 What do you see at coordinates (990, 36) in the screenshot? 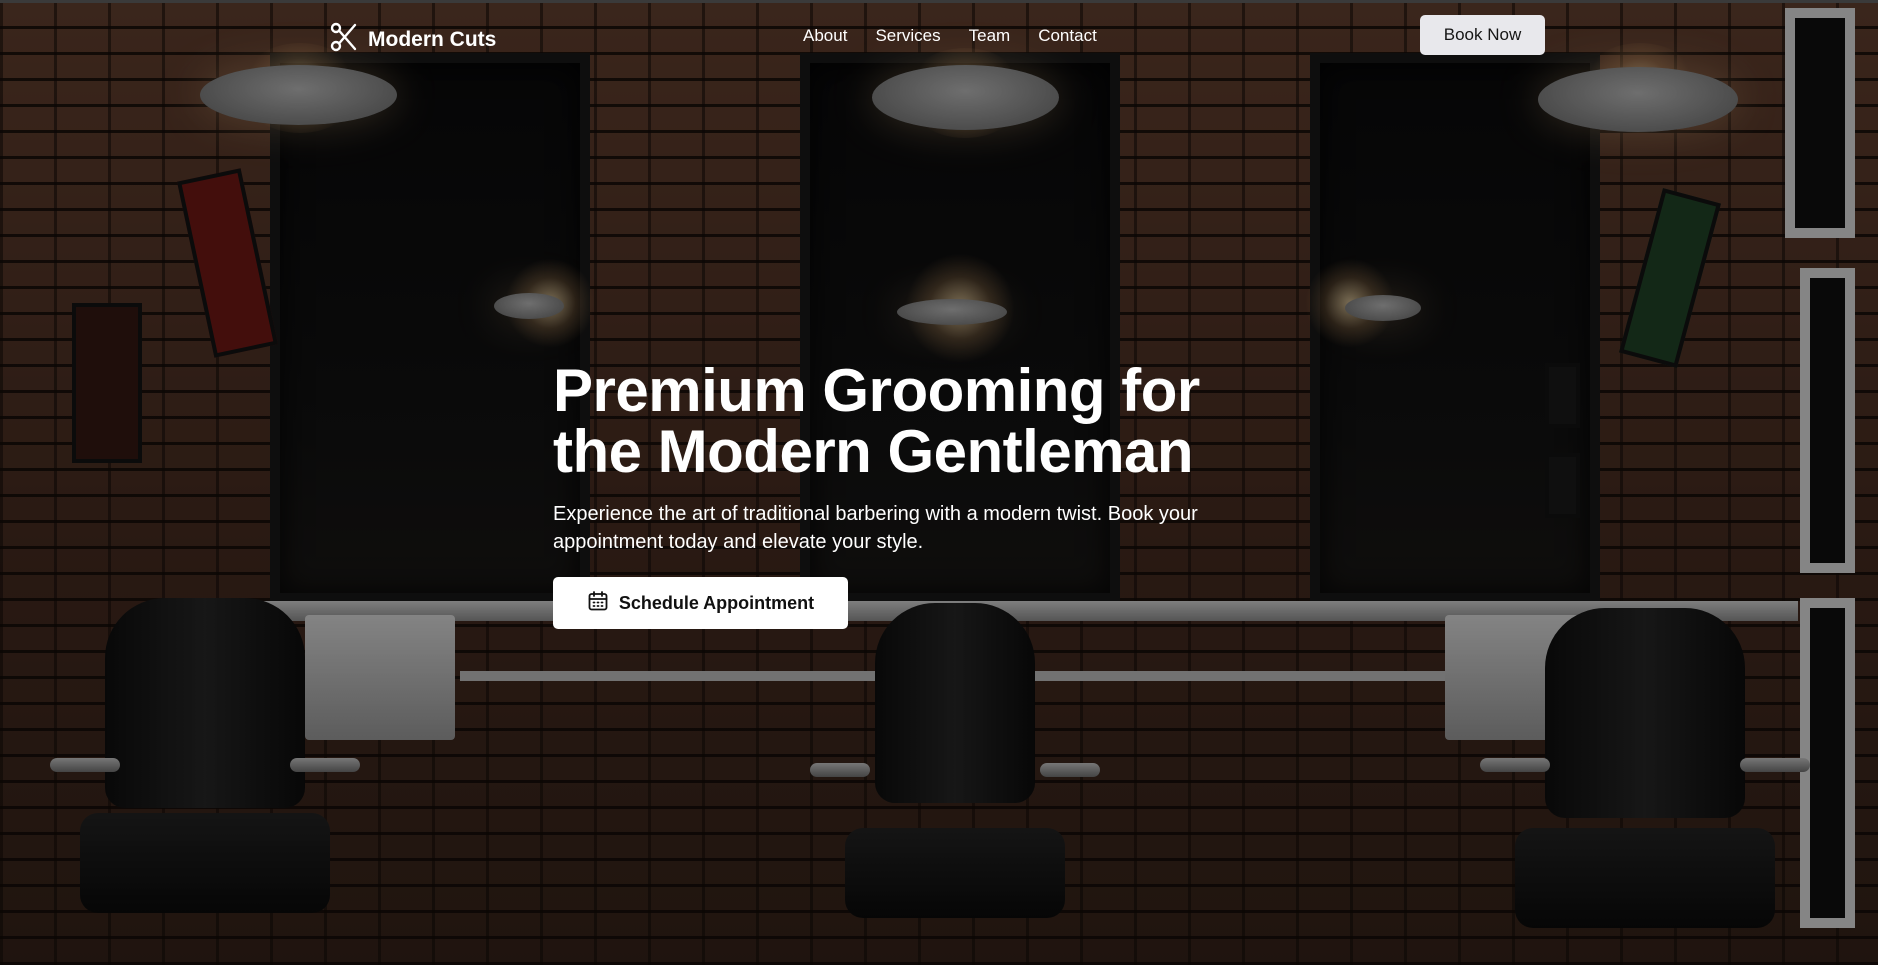
I see `nav-link-team: Team` at bounding box center [990, 36].